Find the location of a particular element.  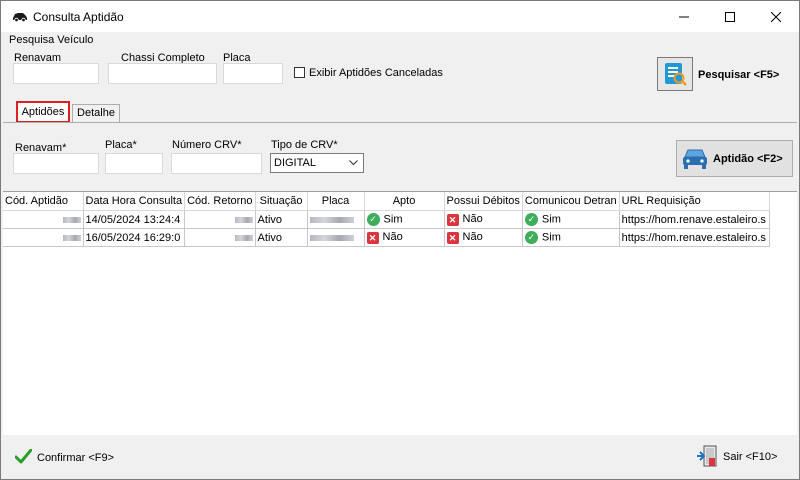

placa-label: Placa* is located at coordinates (121, 145).